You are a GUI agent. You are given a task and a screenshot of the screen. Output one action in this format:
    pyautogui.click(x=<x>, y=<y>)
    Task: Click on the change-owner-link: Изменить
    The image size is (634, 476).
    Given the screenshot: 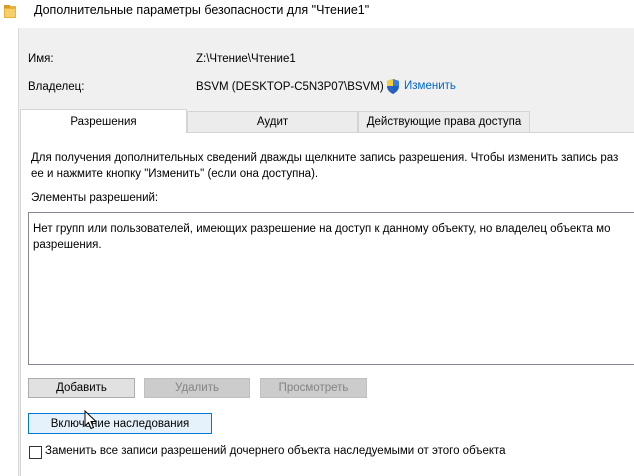 What is the action you would take?
    pyautogui.click(x=430, y=86)
    